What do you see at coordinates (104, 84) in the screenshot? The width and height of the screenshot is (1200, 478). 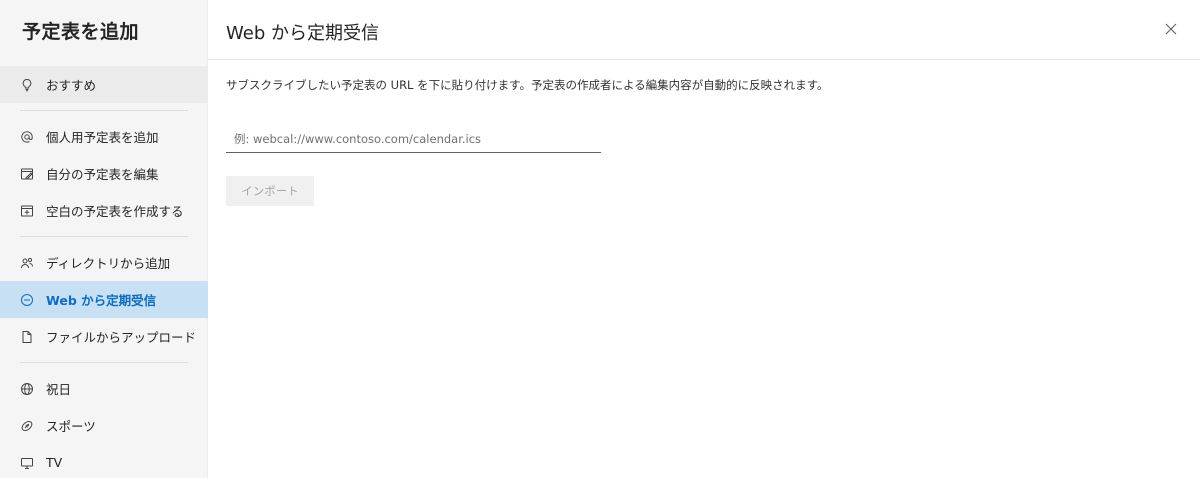 I see `sidebar-item-recommended: おすすめ` at bounding box center [104, 84].